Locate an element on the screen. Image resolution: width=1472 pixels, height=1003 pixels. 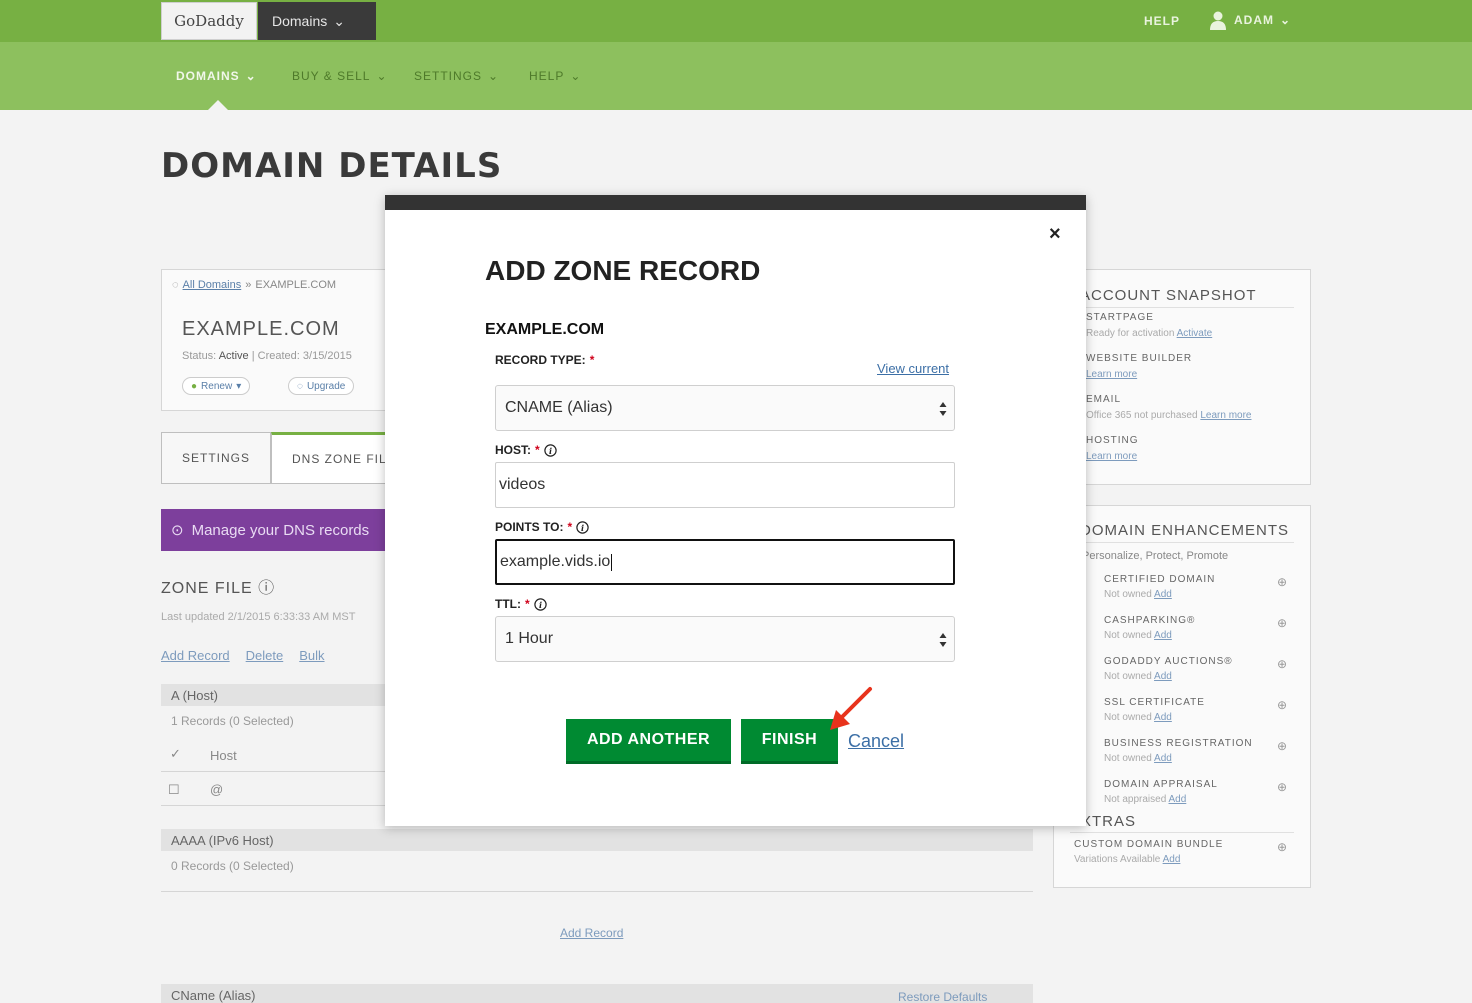
extras-bundle-sub: Variations Available Add is located at coordinates (1127, 859).